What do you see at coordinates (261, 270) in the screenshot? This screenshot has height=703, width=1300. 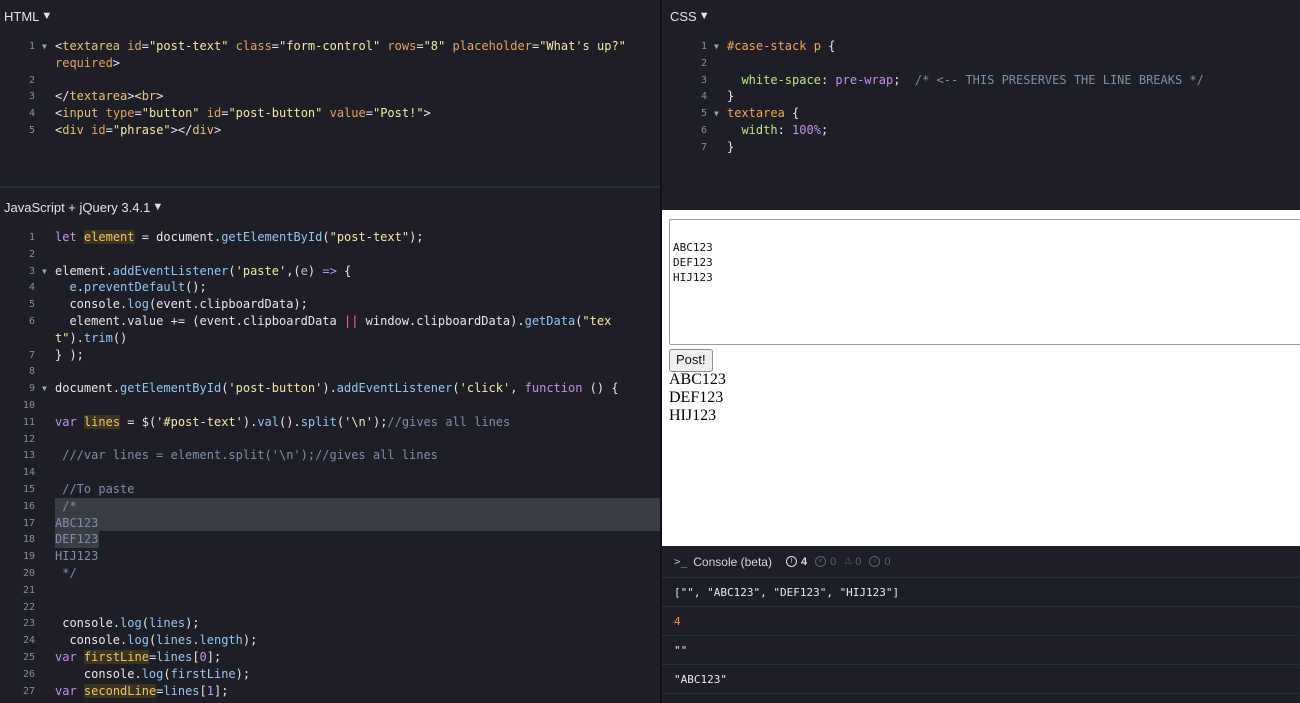 I see `code-token: 'paste'` at bounding box center [261, 270].